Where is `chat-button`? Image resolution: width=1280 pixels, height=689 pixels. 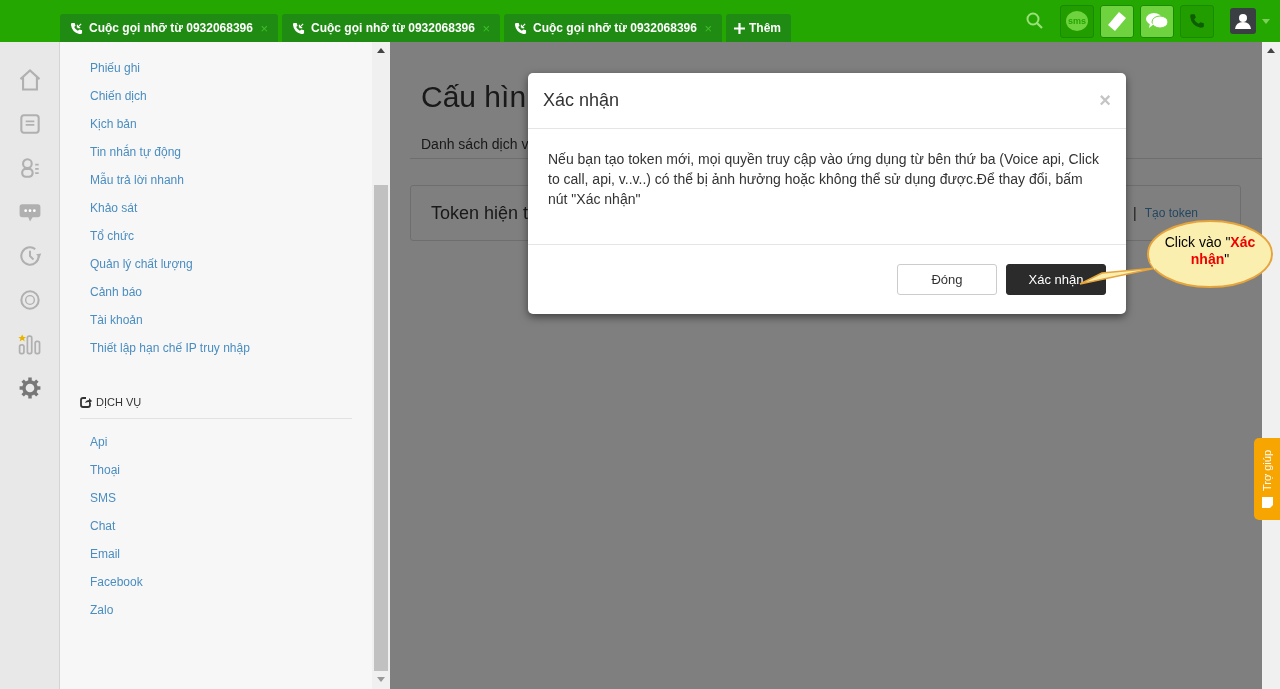 chat-button is located at coordinates (1157, 21).